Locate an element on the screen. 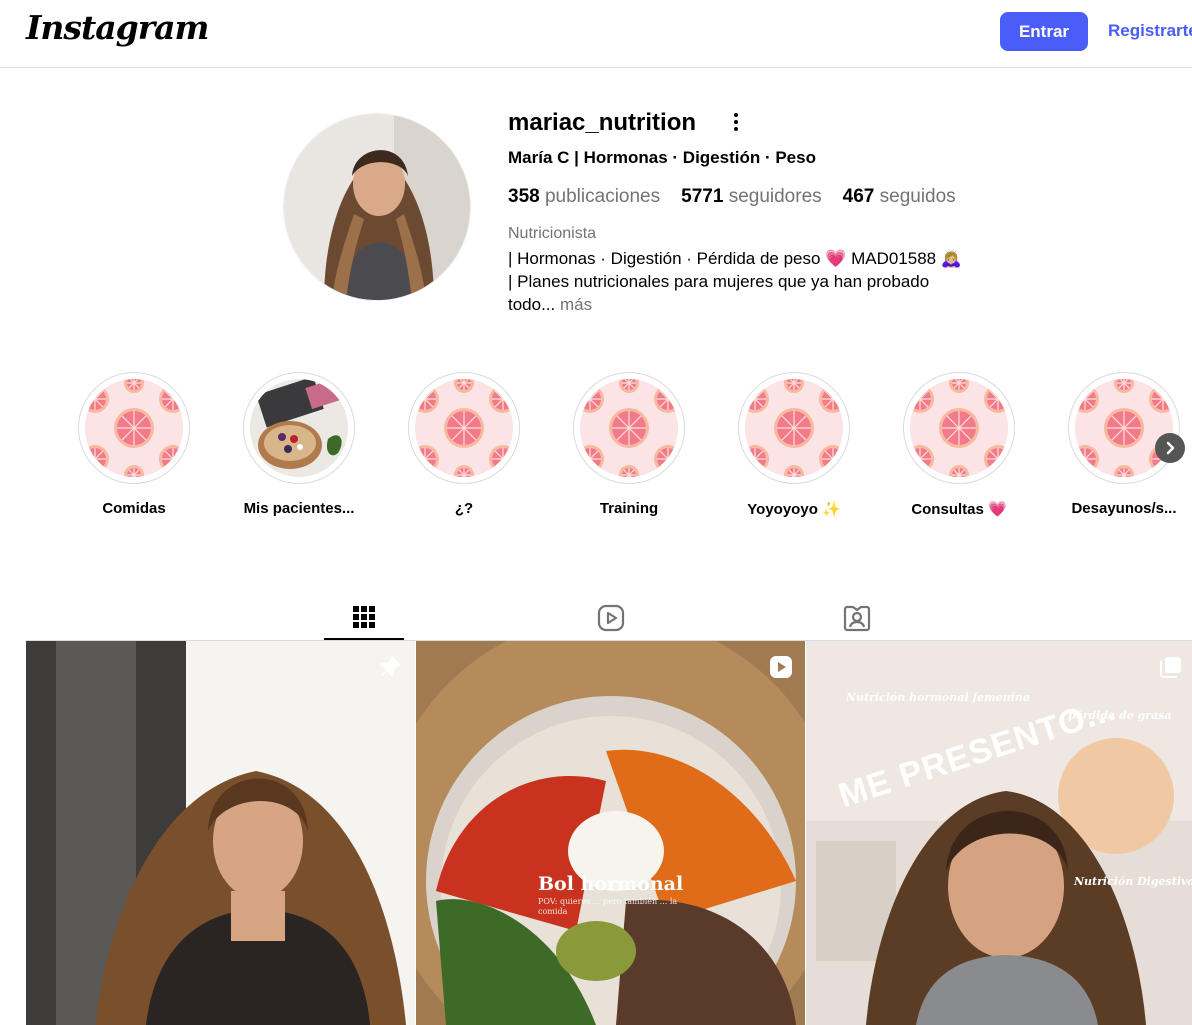 This screenshot has width=1192, height=1025. carousel-icon is located at coordinates (1170, 667).